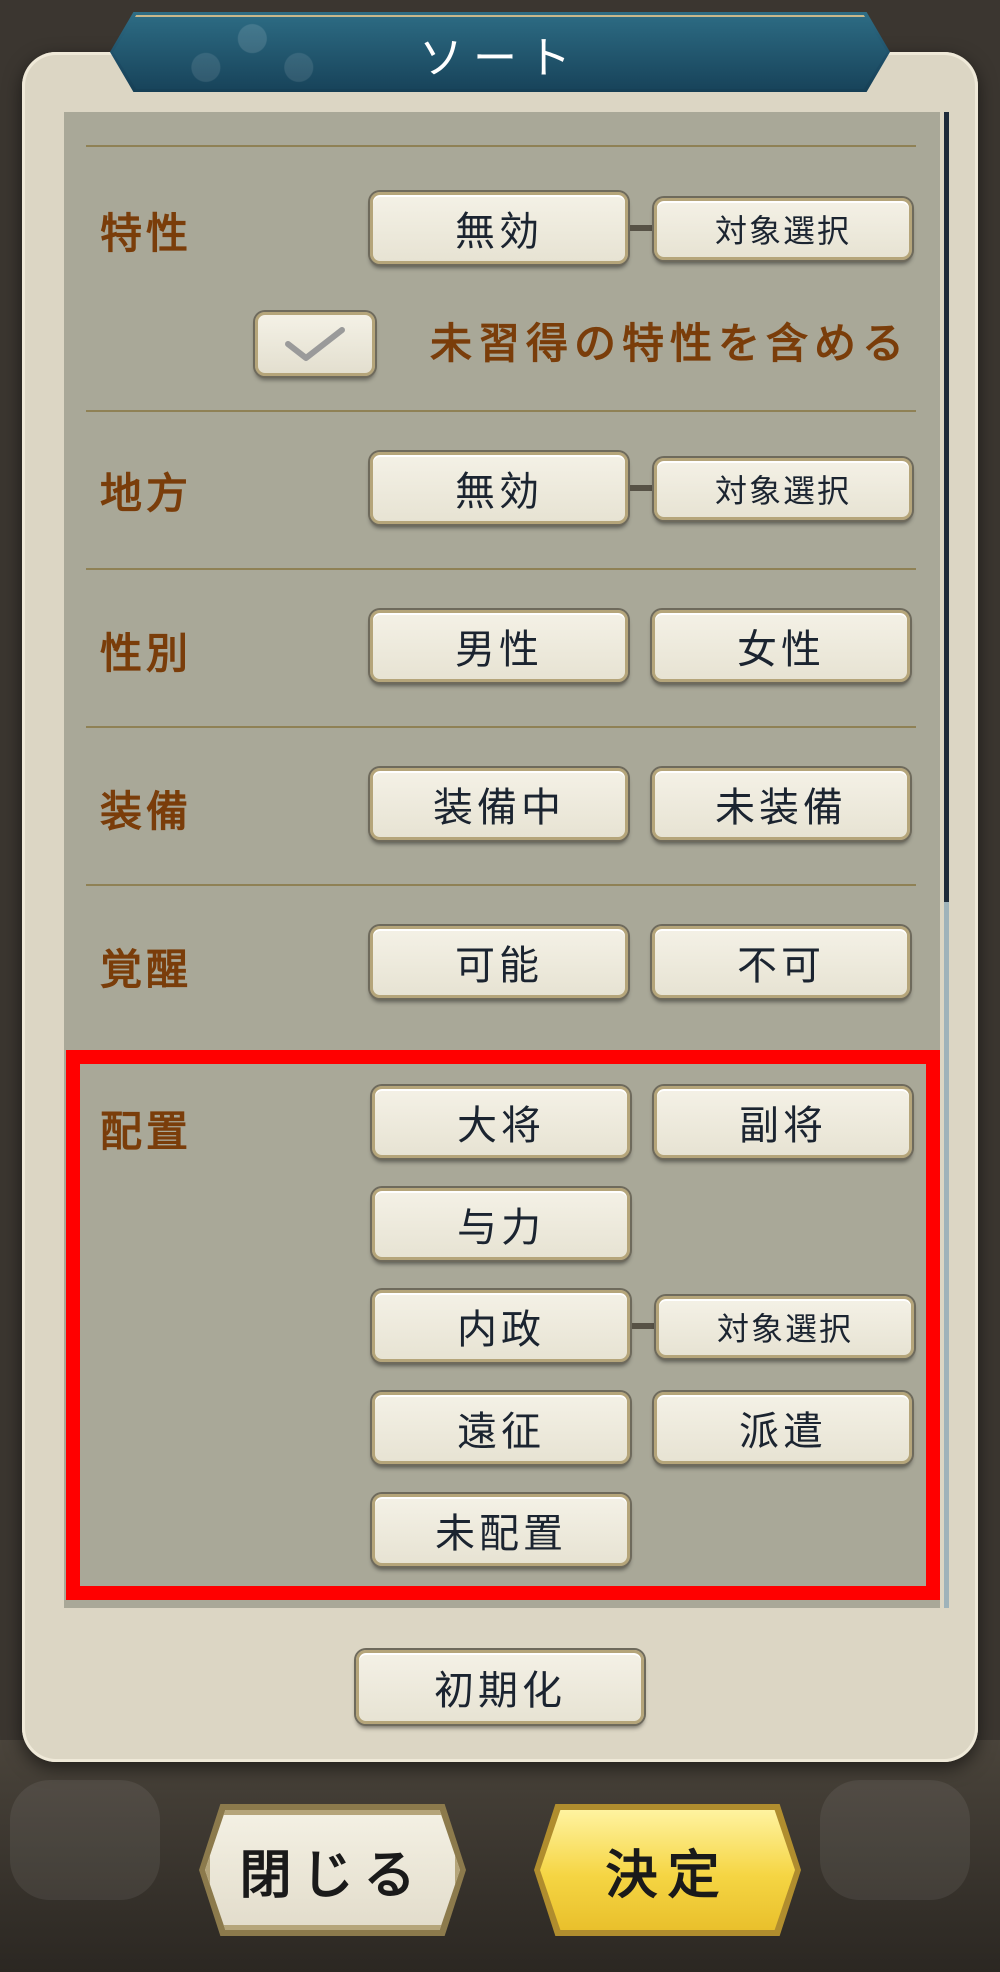 This screenshot has height=1972, width=1000. Describe the element at coordinates (146, 969) in the screenshot. I see `awakening-label: 覚醒` at that location.